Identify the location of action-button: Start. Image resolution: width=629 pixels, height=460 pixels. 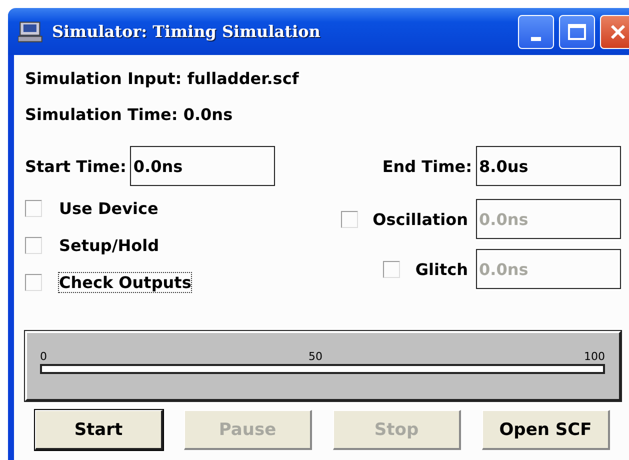
(99, 430).